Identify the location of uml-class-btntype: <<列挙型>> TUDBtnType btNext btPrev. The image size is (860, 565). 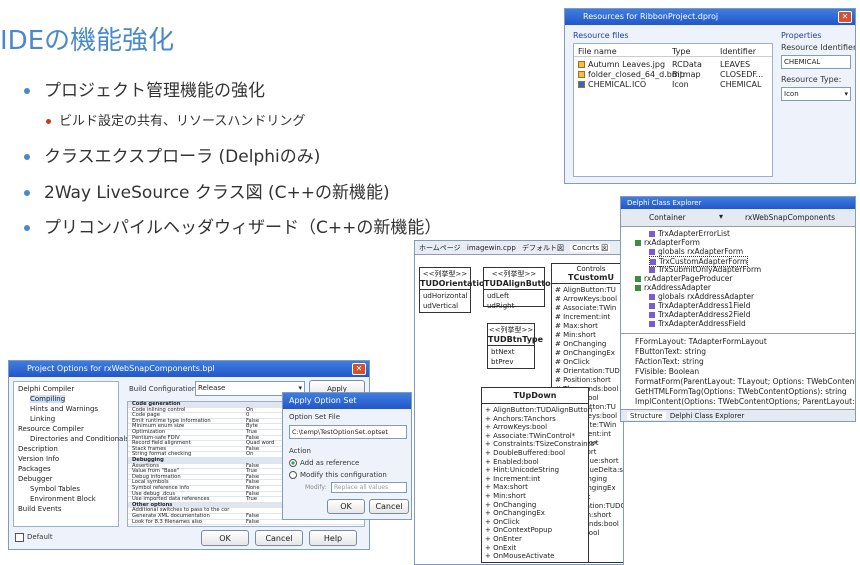
(515, 346).